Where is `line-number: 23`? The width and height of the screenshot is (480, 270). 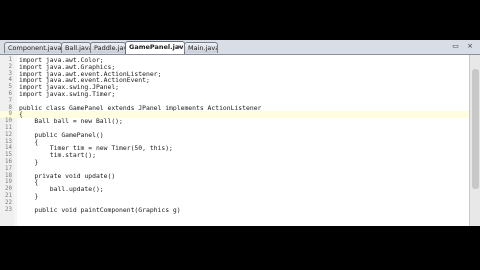
line-number: 23 is located at coordinates (8, 209).